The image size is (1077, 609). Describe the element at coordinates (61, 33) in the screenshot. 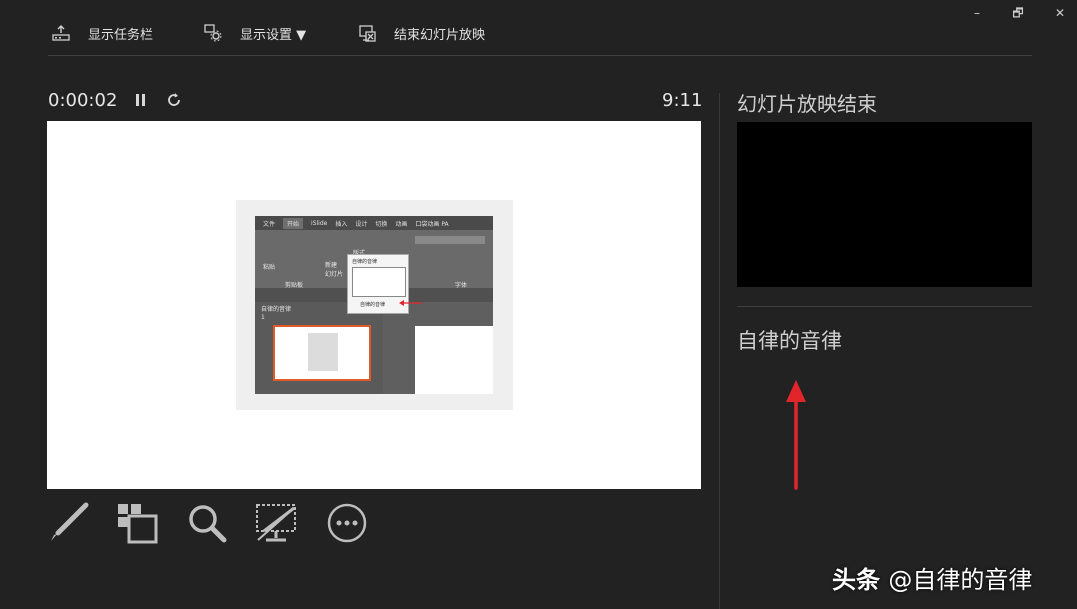

I see `taskbar-icon` at that location.